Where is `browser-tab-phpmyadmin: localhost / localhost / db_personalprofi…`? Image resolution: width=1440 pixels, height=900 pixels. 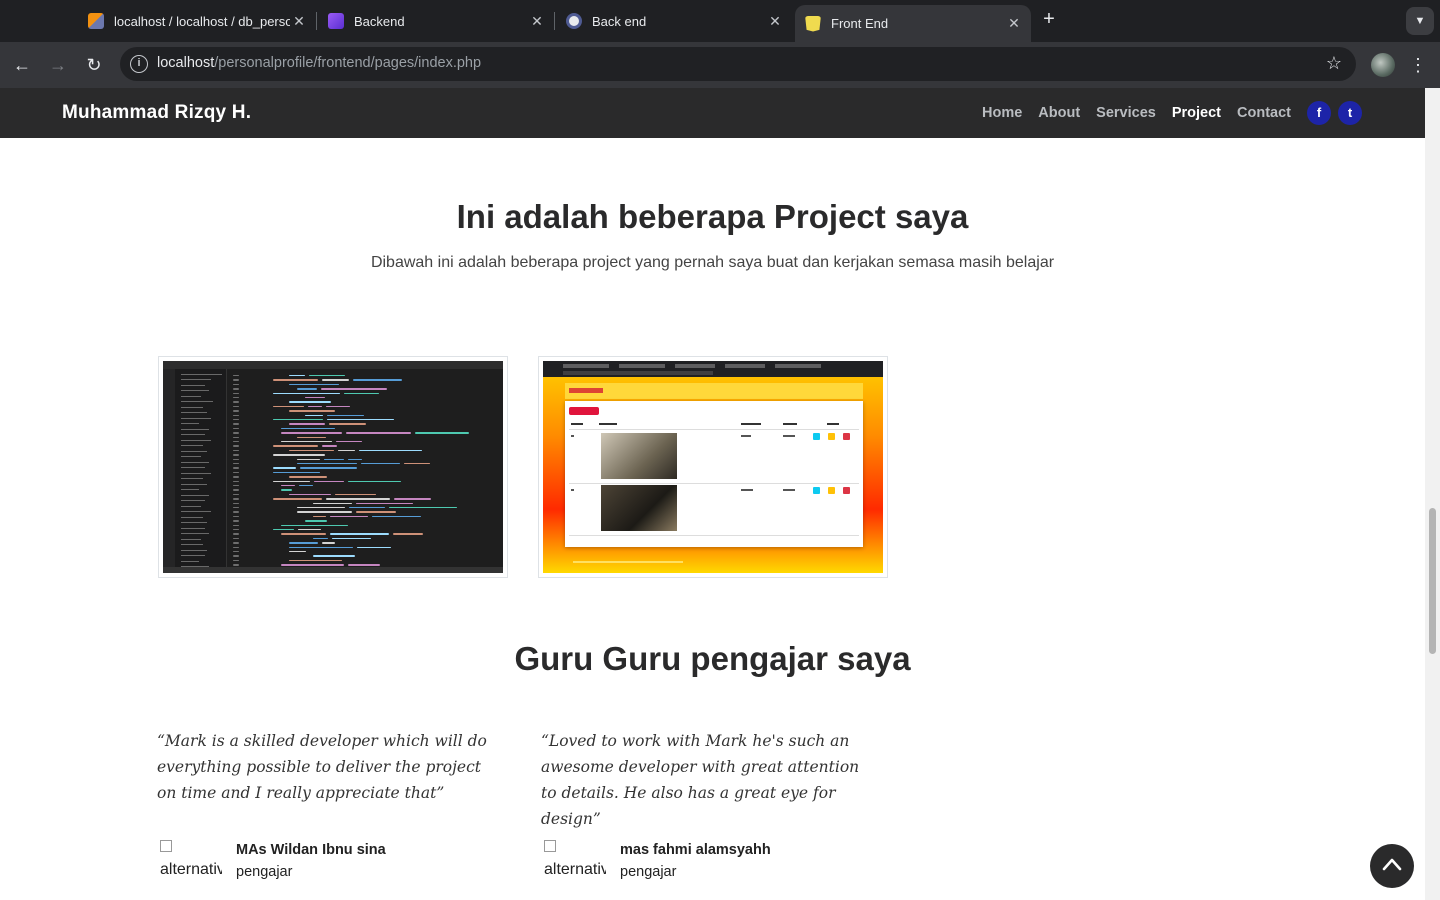 browser-tab-phpmyadmin: localhost / localhost / db_personalprofi… is located at coordinates (198, 21).